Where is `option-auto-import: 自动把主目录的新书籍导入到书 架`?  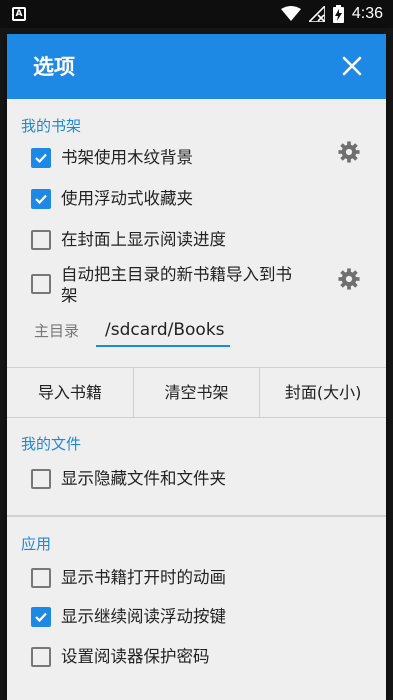 option-auto-import: 自动把主目录的新书籍导入到书 架 is located at coordinates (201, 285).